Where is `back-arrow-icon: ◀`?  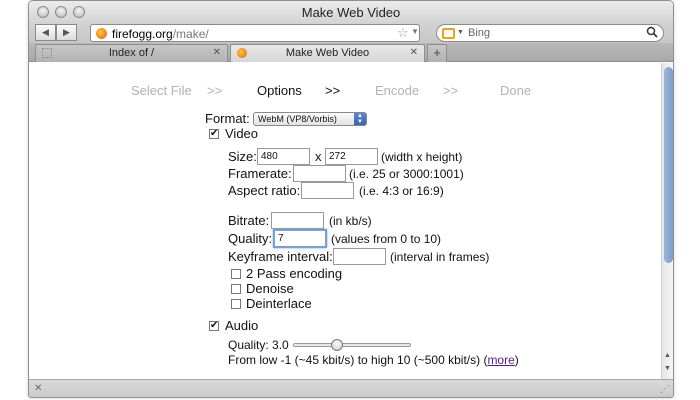 back-arrow-icon: ◀ is located at coordinates (45, 32).